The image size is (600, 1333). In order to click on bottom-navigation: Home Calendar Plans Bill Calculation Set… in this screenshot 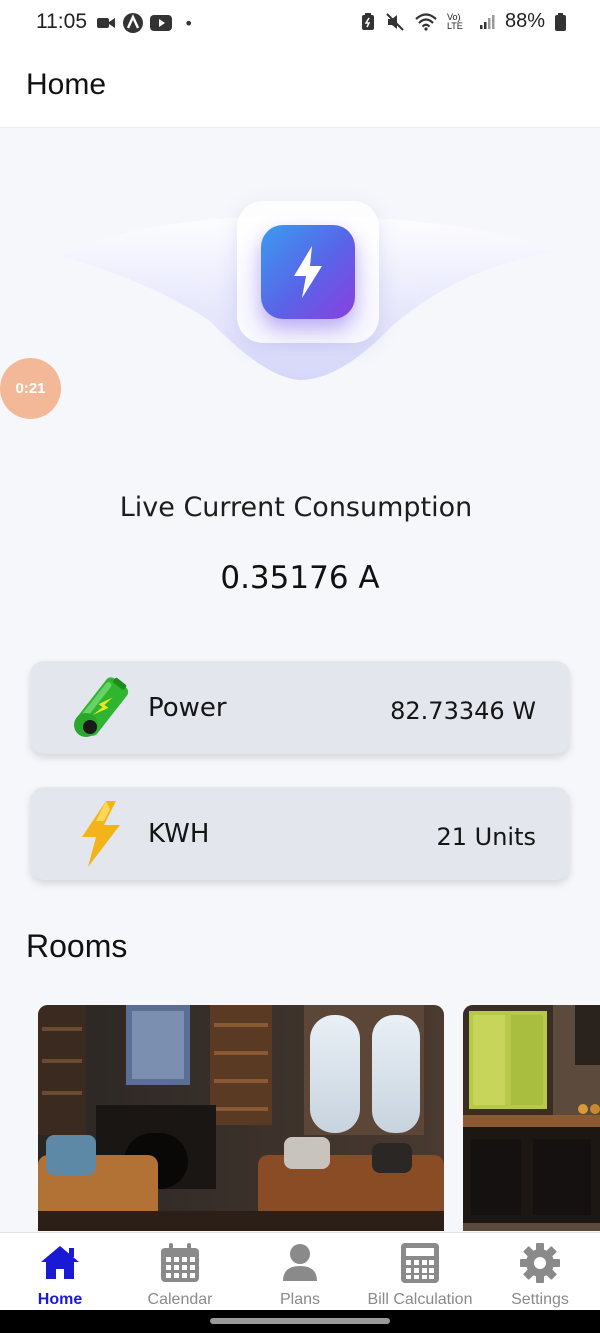, I will do `click(300, 1271)`.